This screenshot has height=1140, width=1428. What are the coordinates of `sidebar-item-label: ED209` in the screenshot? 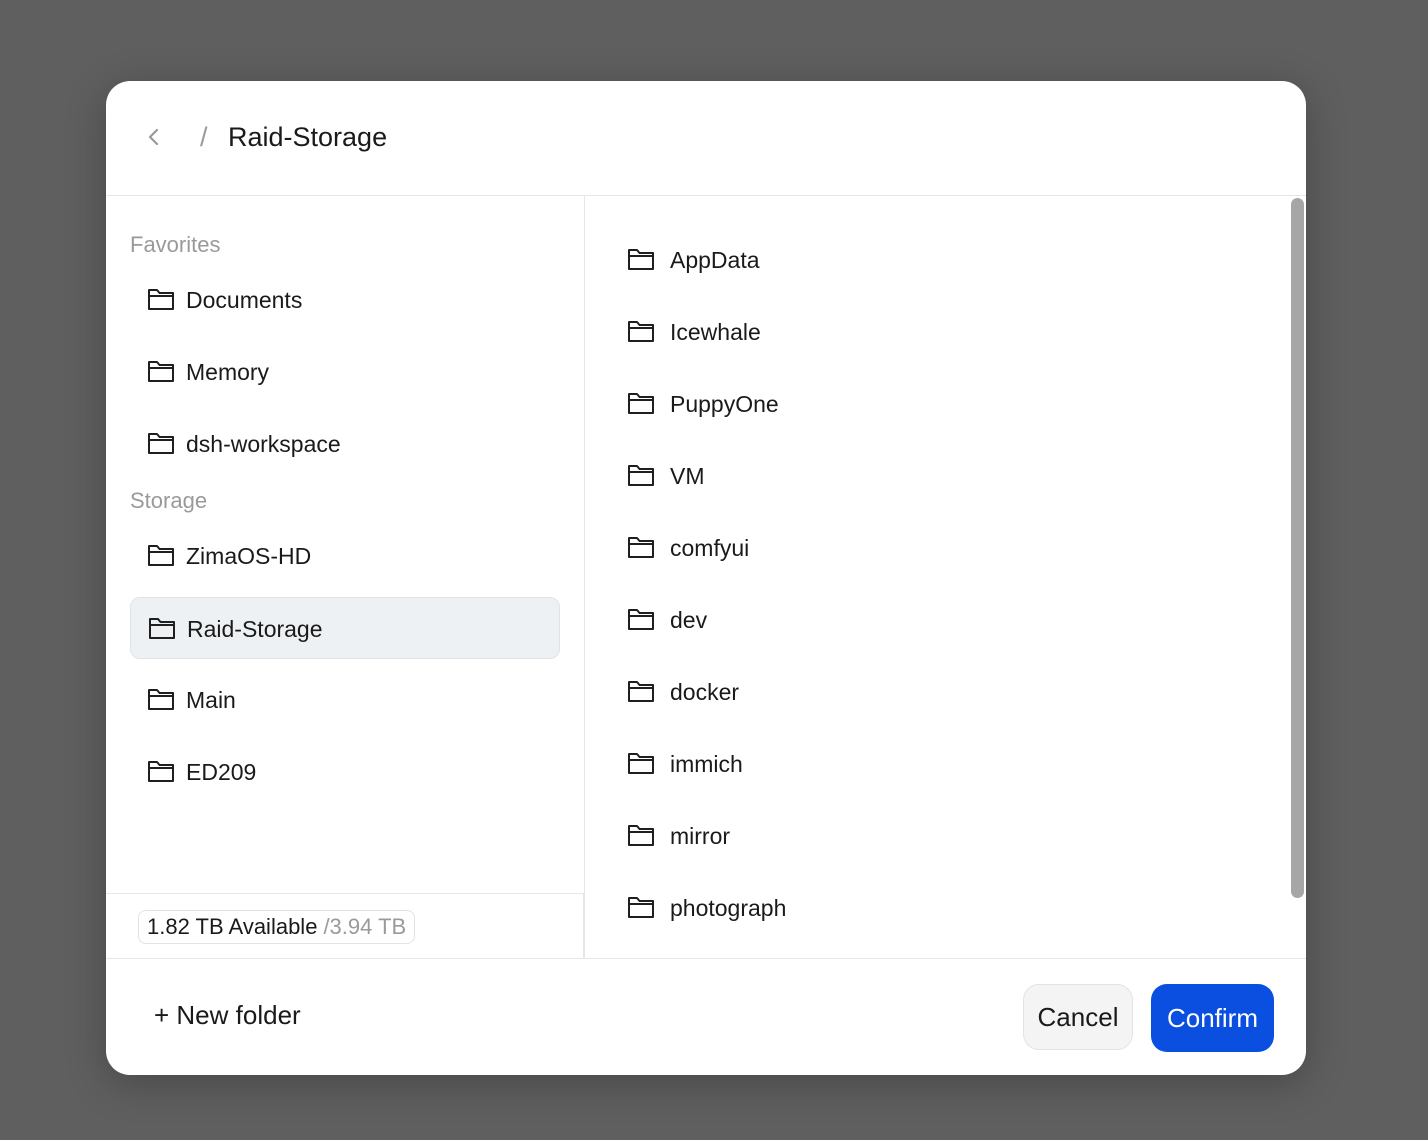 It's located at (221, 772).